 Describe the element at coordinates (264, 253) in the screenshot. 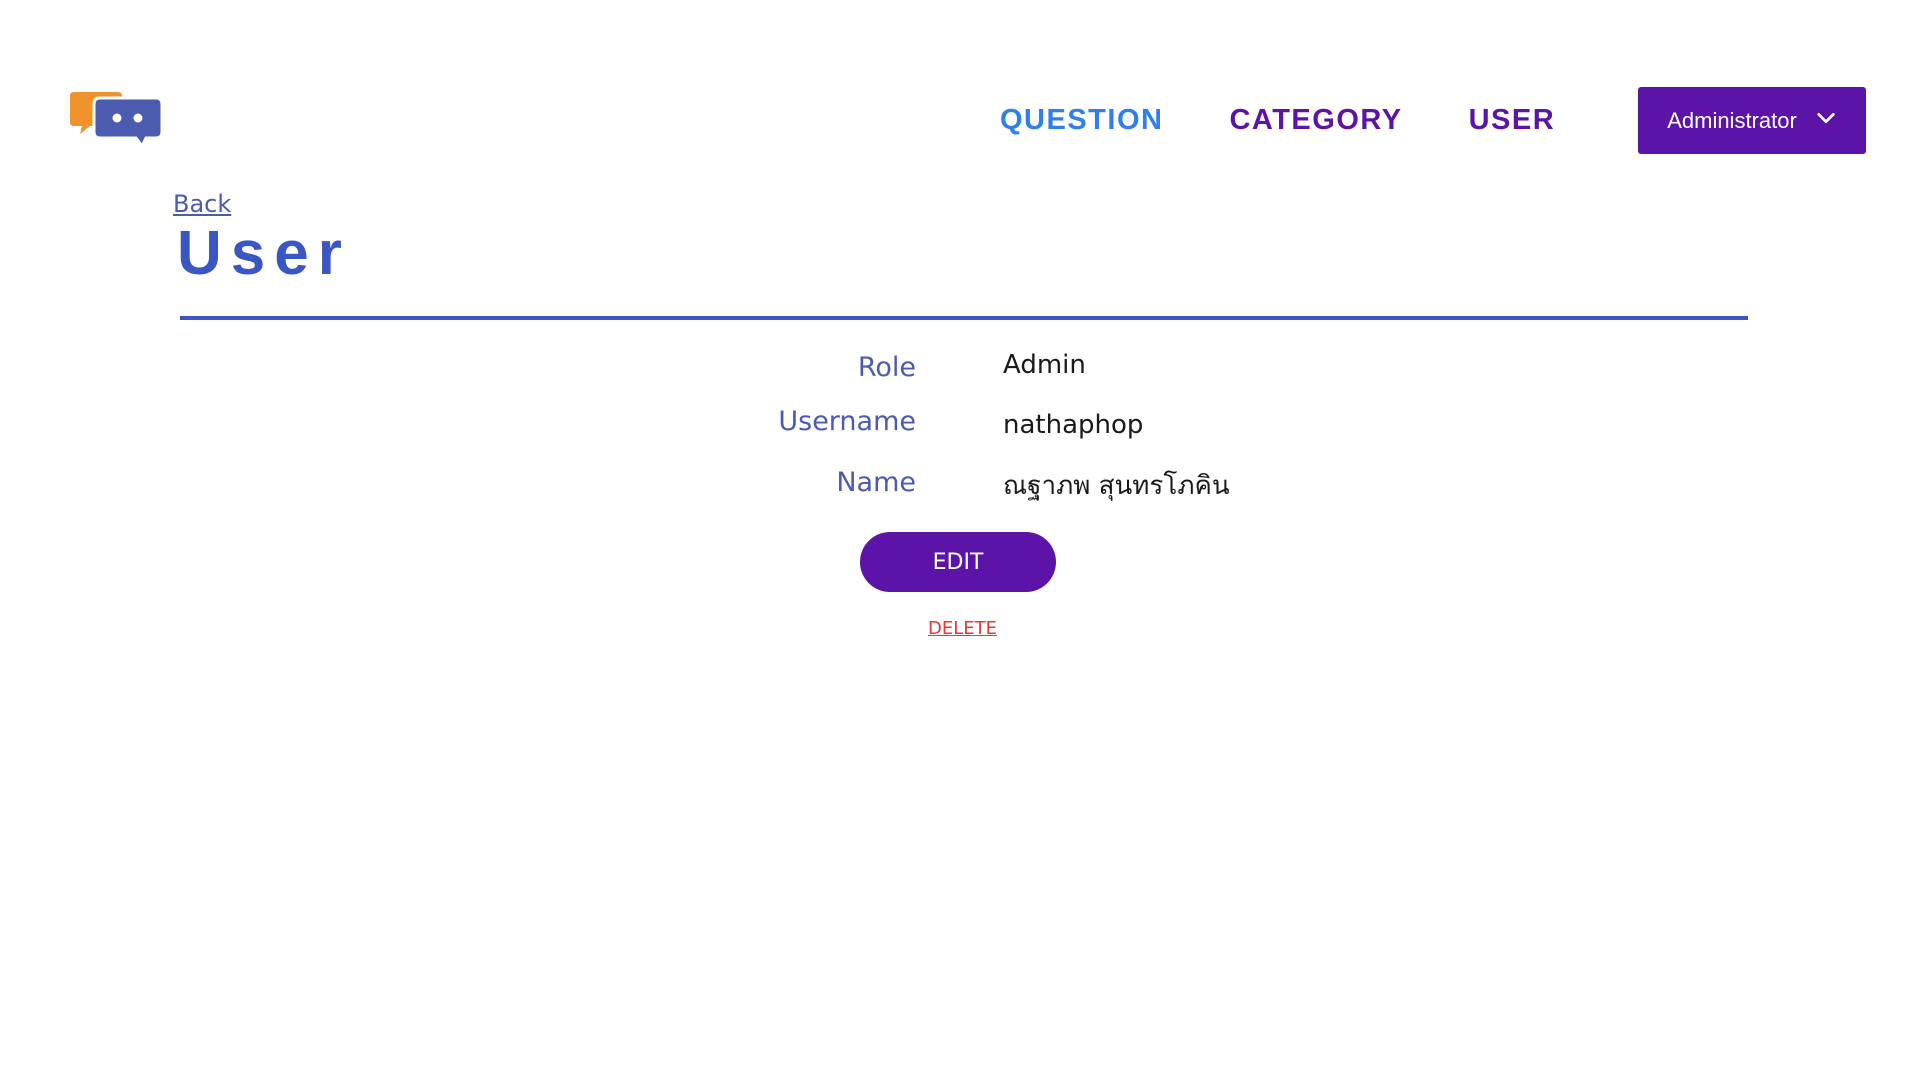

I see `page-title: User` at that location.